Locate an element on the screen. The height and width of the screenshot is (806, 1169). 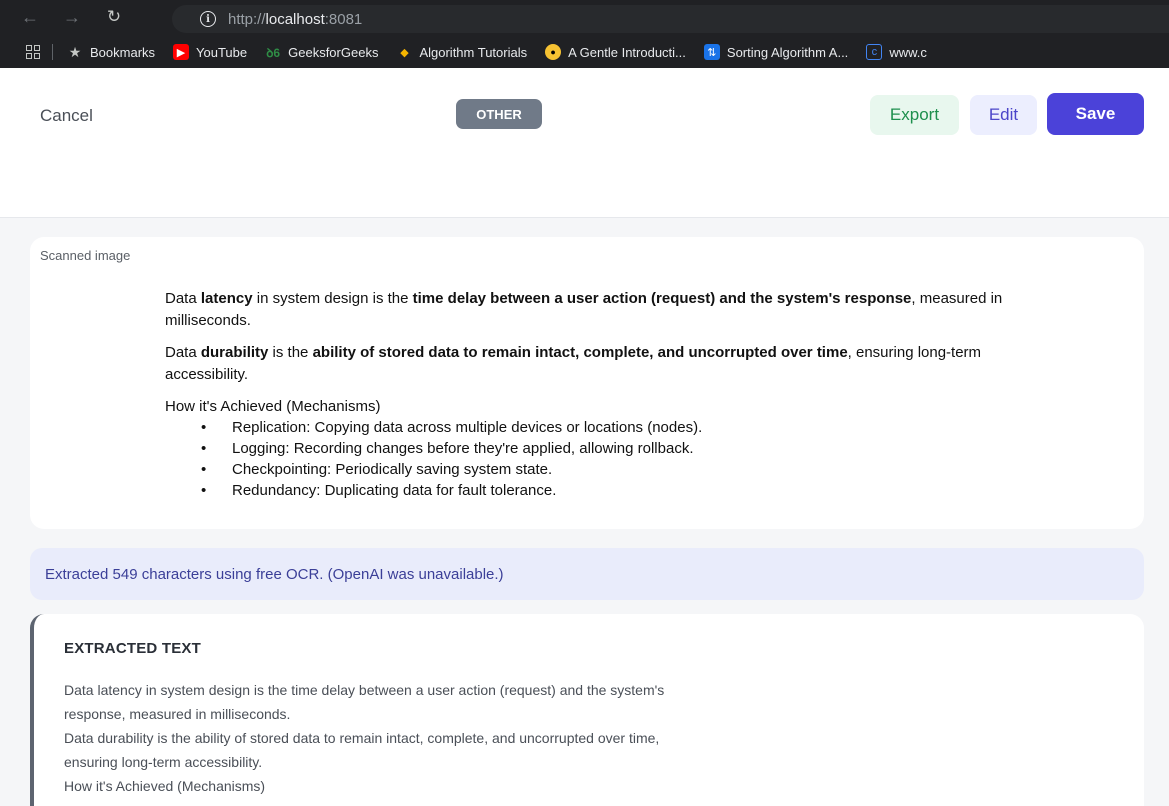
bookmark-label: Bookmarks is located at coordinates (123, 52).